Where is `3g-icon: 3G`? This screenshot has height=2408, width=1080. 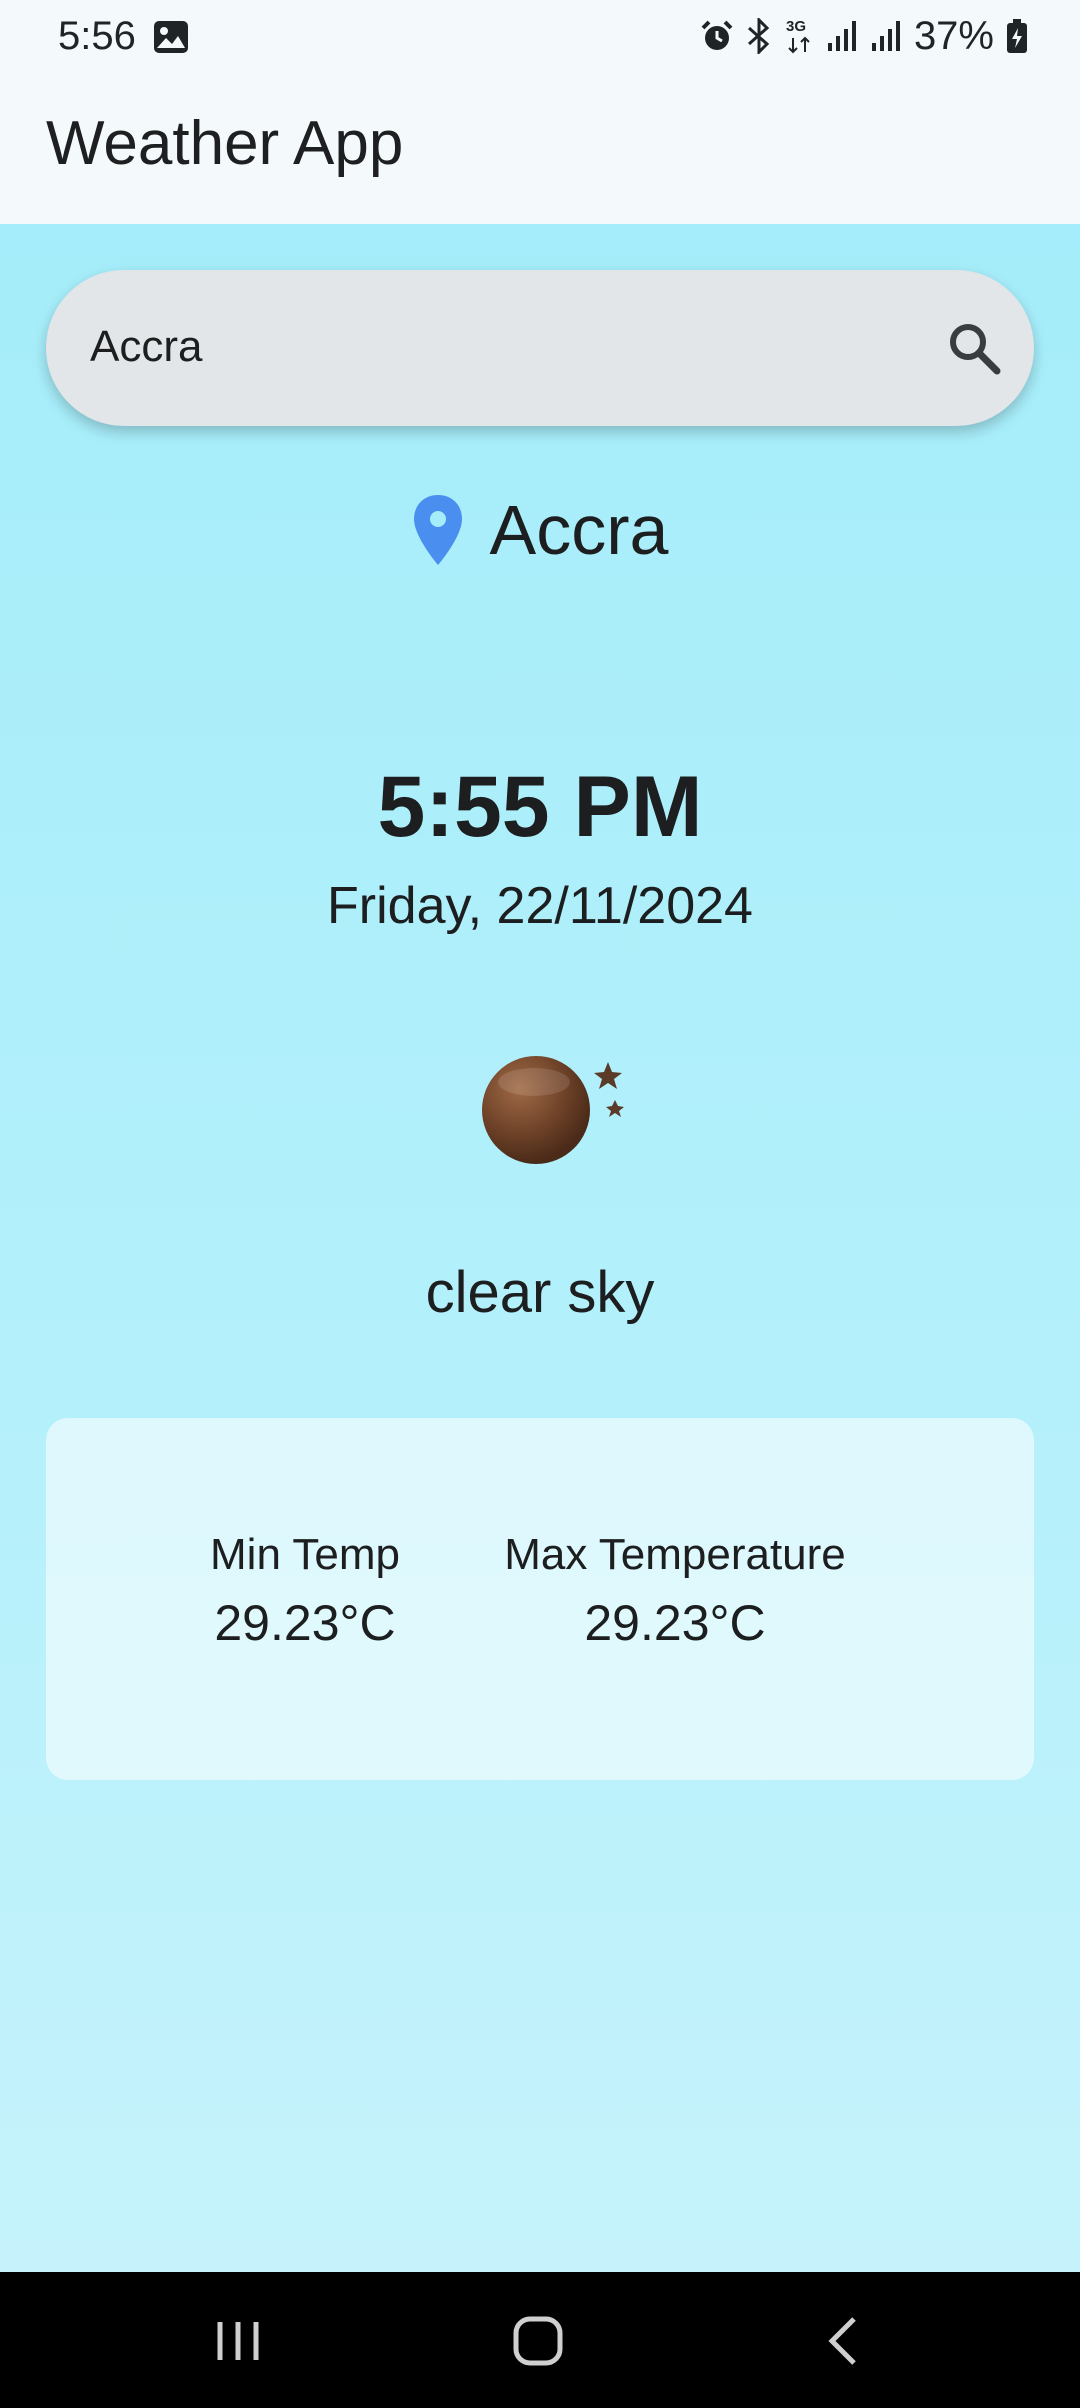
3g-icon: 3G is located at coordinates (798, 36).